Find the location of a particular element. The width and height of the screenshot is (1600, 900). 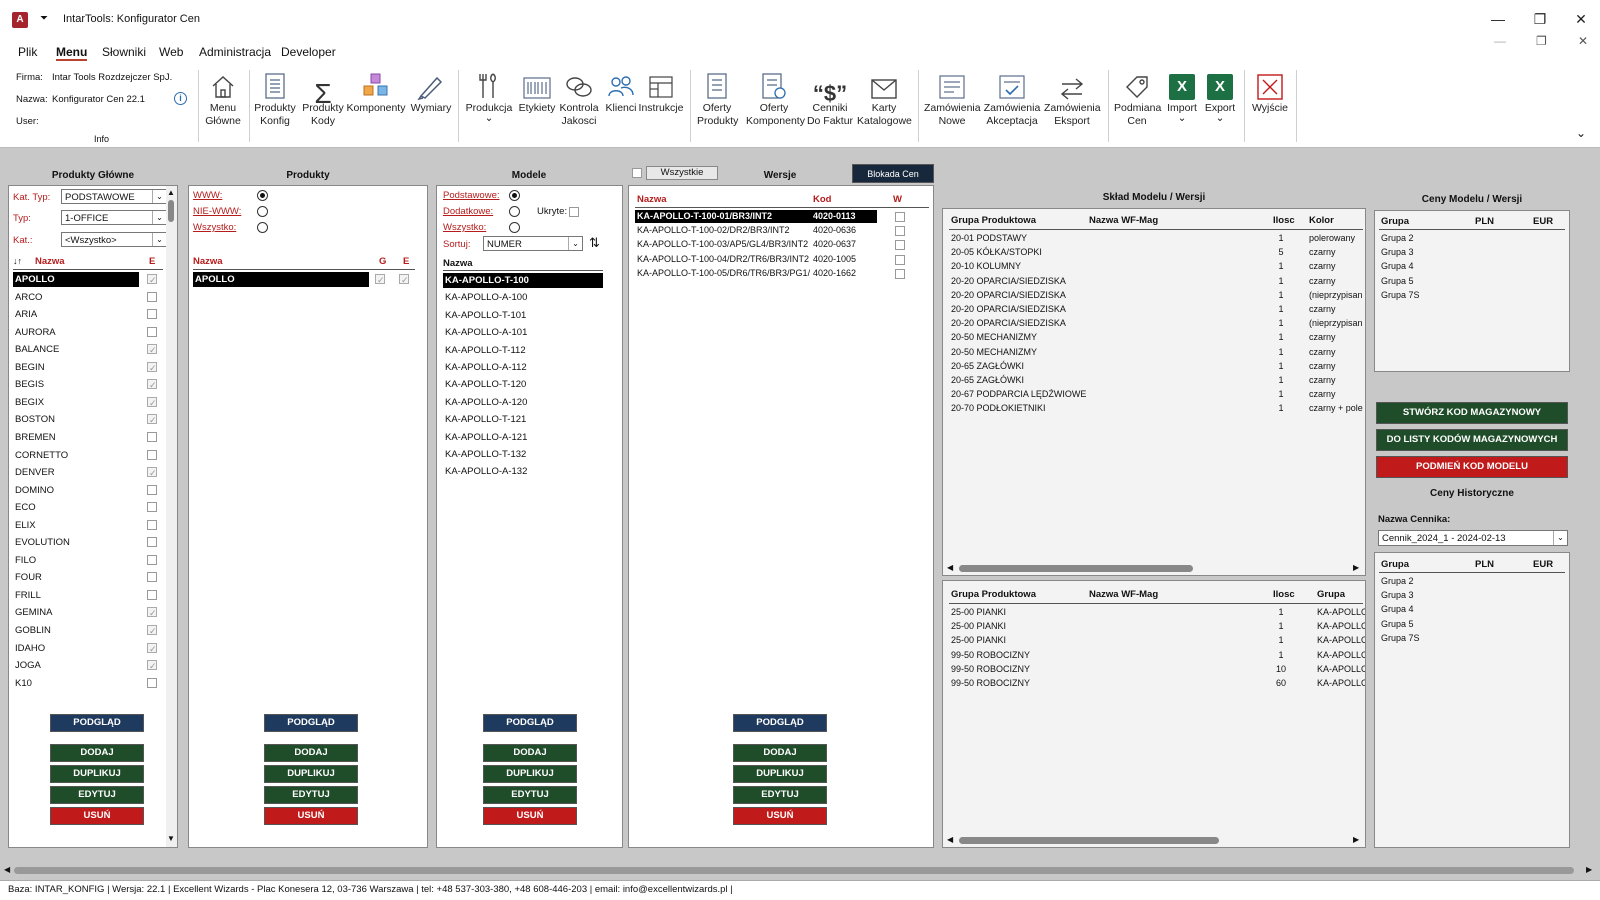

table-row: 25-00 PIANKI 1 KA-APOLLO is located at coordinates (1158, 626).